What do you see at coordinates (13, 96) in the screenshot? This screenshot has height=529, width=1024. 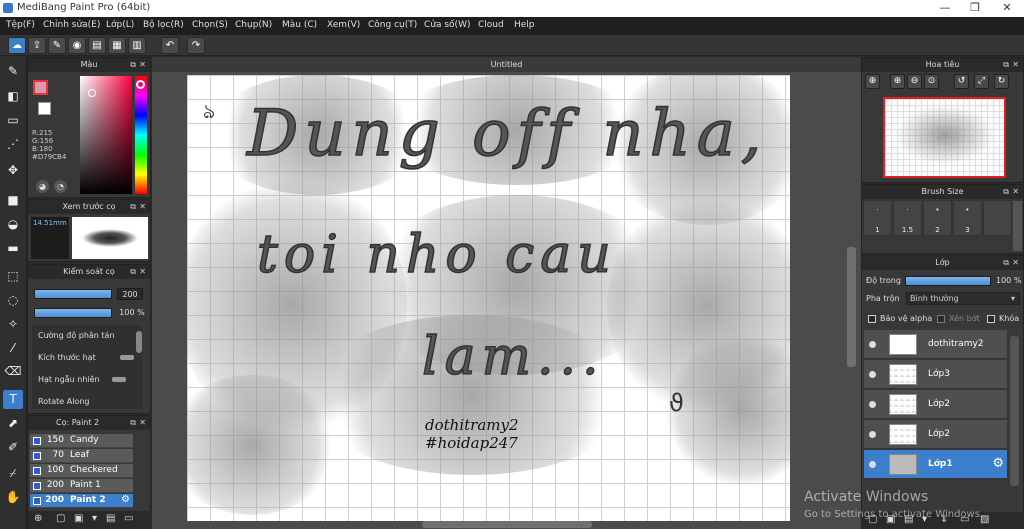 I see `eraser-tool-icon: ◧` at bounding box center [13, 96].